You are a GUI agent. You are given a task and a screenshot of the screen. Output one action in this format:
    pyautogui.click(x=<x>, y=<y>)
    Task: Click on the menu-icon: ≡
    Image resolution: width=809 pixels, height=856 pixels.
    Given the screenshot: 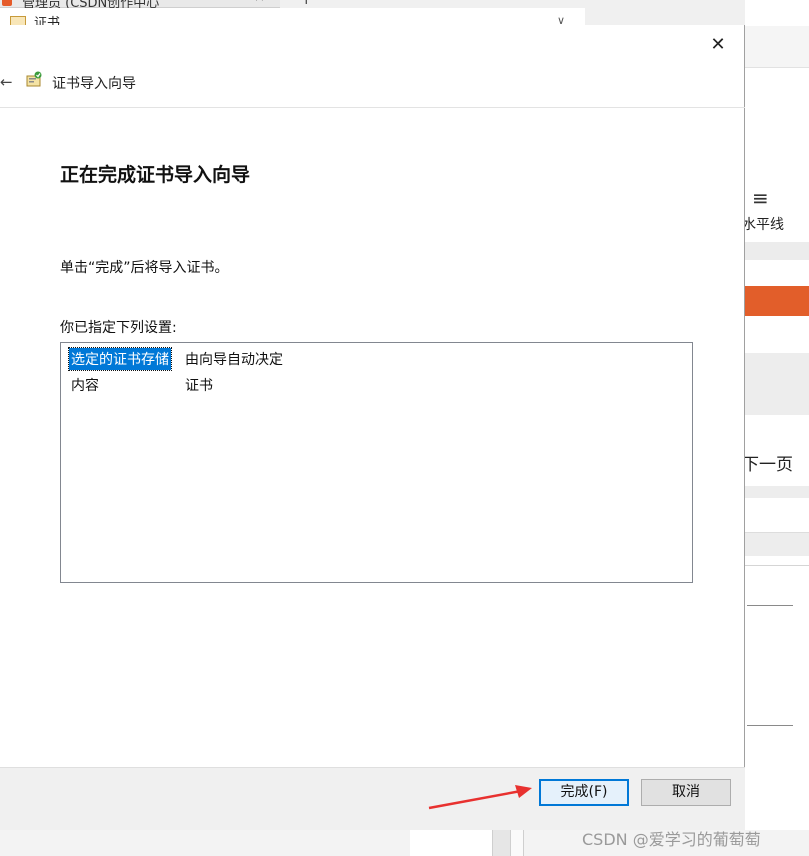 What is the action you would take?
    pyautogui.click(x=760, y=198)
    